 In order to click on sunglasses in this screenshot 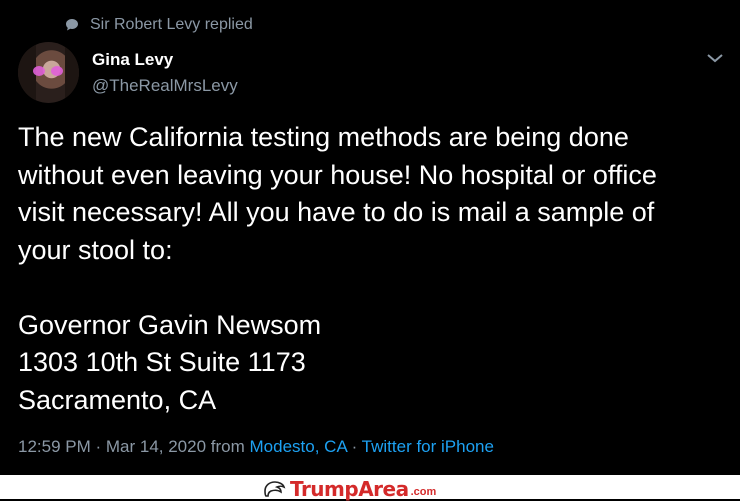, I will do `click(48, 71)`.